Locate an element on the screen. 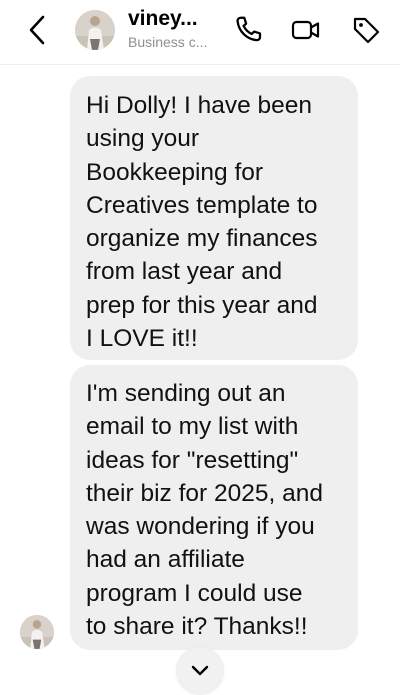 The height and width of the screenshot is (695, 400). chevron-down-icon is located at coordinates (200, 670).